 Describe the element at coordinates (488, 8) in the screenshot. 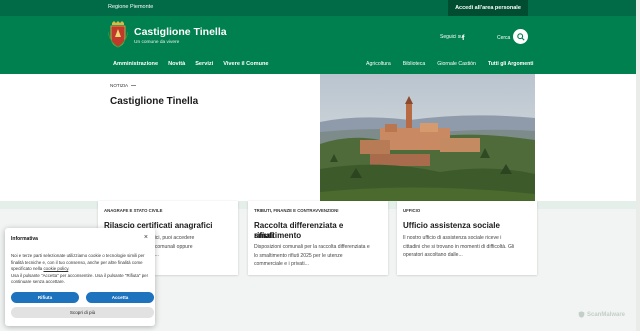

I see `personal-area-button: Accedi all'area personale` at that location.